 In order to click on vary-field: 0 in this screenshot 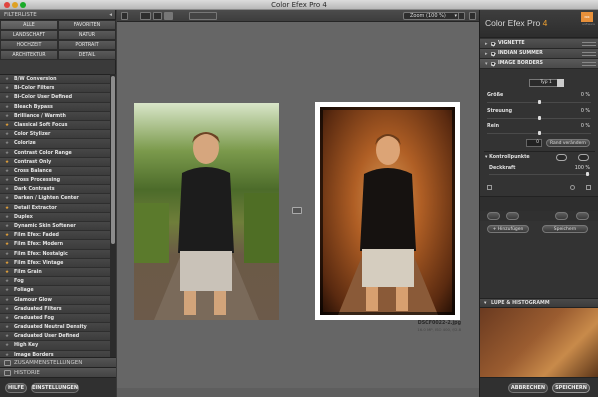, I will do `click(534, 143)`.